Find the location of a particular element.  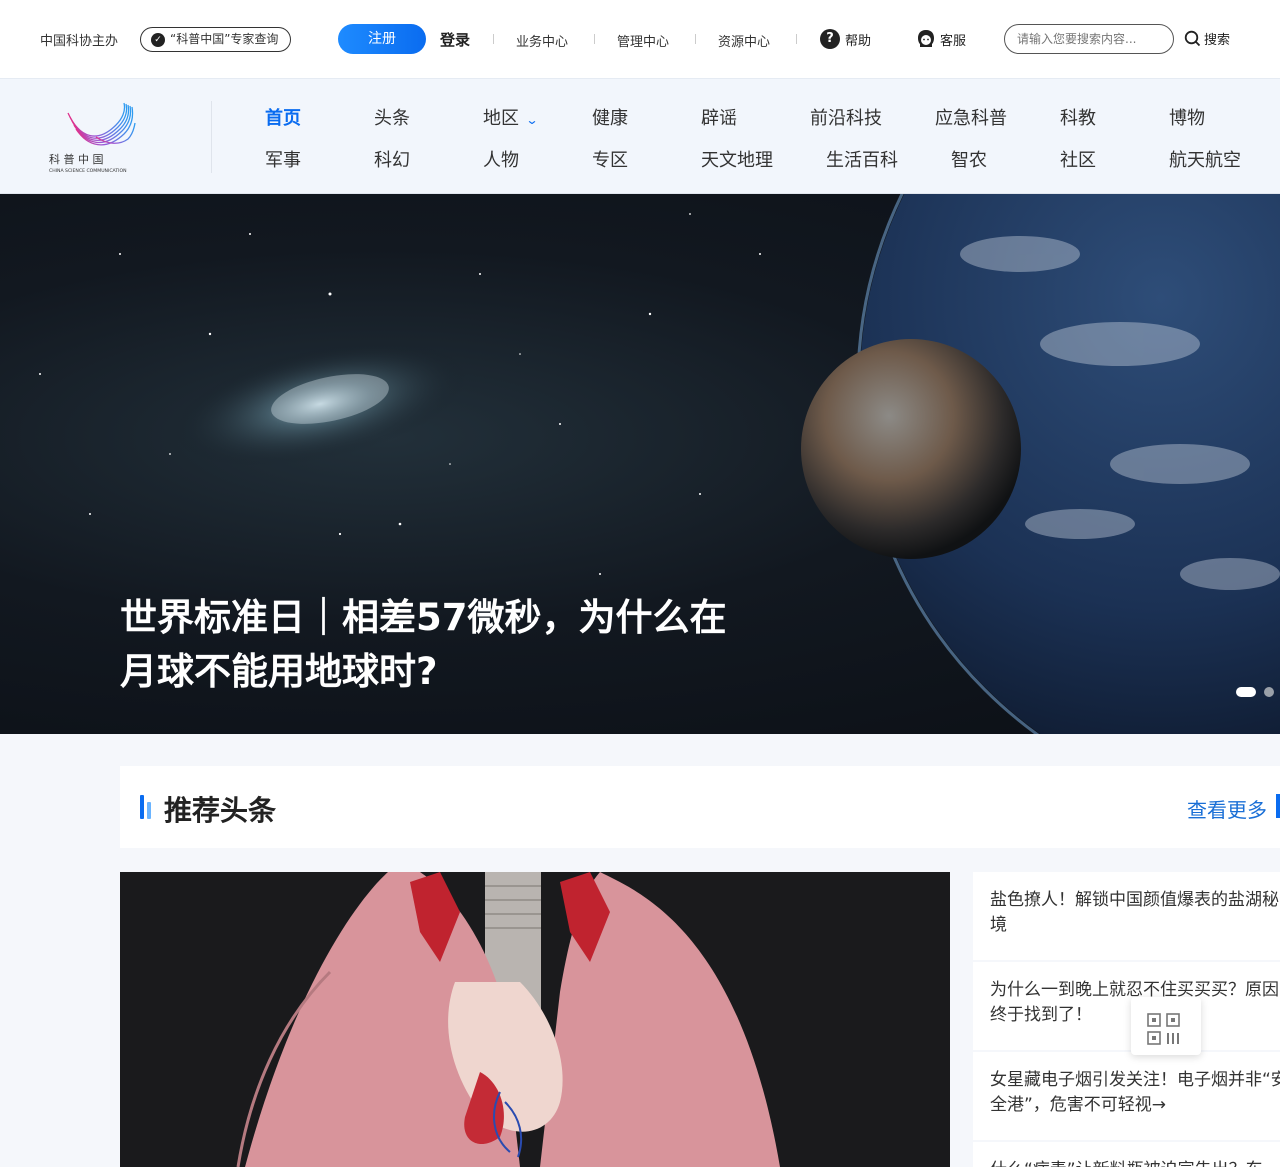

news-title: 盐色撩人！解锁中国颜值爆表的盐湖秘境 is located at coordinates (1134, 912).